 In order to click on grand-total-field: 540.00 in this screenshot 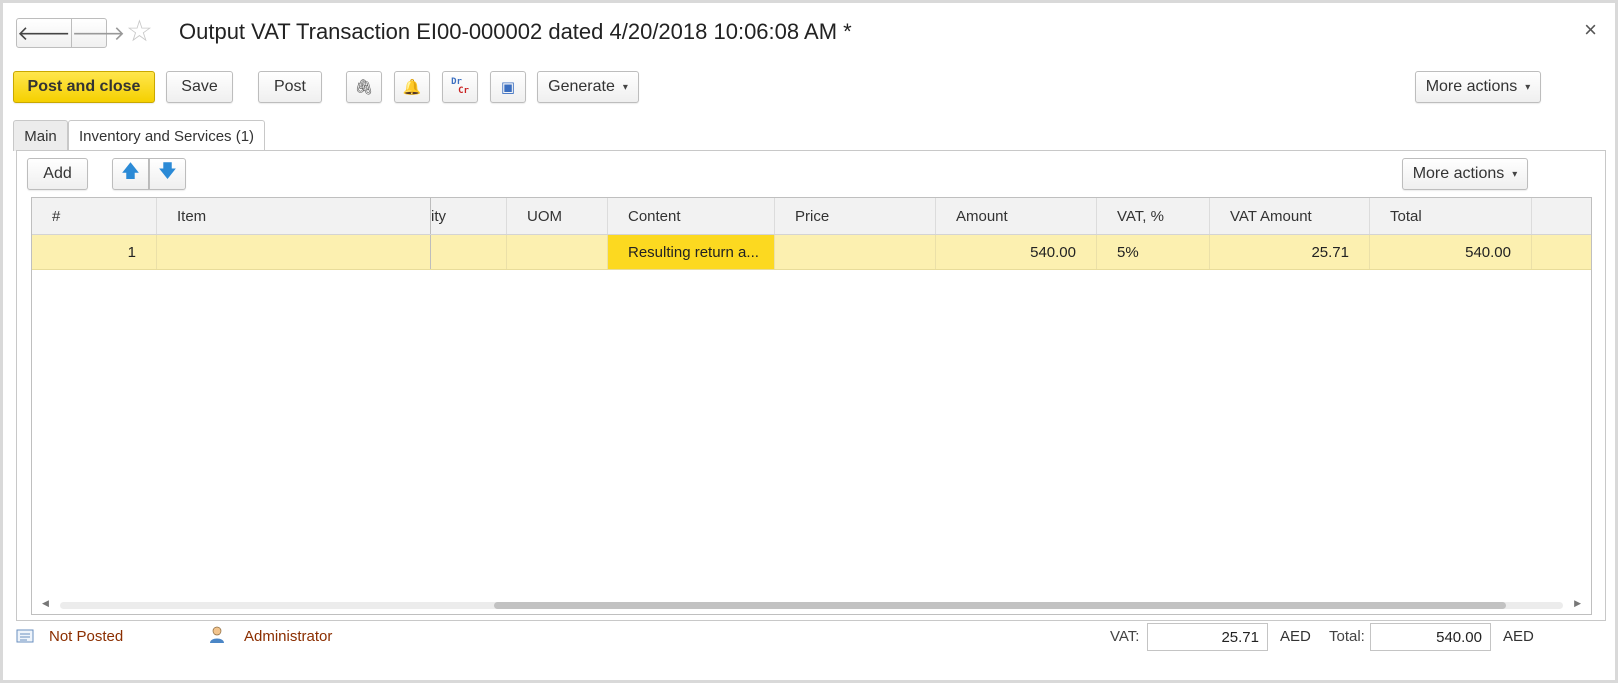, I will do `click(1430, 637)`.